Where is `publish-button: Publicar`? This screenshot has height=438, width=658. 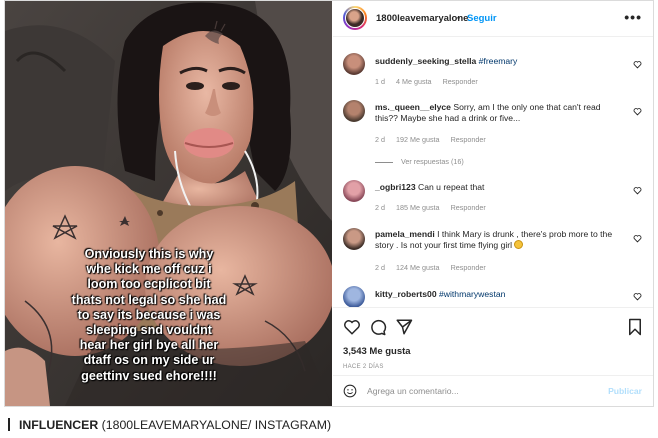
publish-button: Publicar is located at coordinates (625, 391).